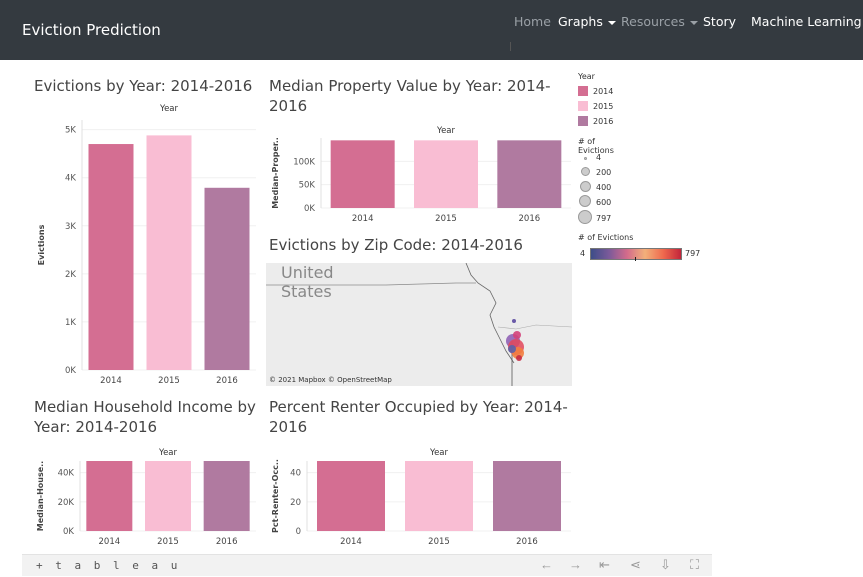  Describe the element at coordinates (595, 186) in the screenshot. I see `size-item: 400` at that location.